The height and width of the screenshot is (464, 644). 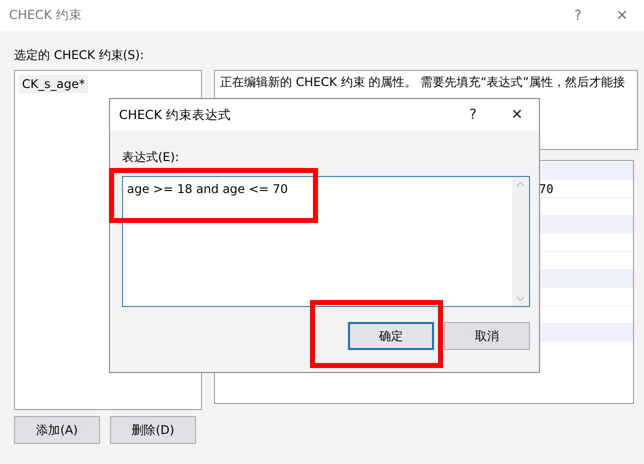 I want to click on scroll-up-icon, so click(x=520, y=184).